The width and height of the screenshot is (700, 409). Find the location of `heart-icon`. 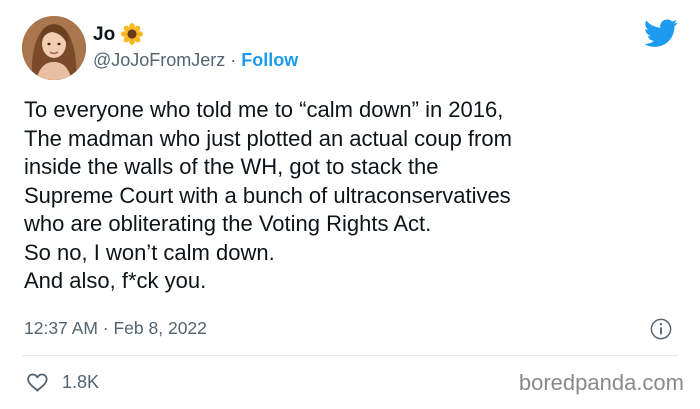

heart-icon is located at coordinates (38, 382).